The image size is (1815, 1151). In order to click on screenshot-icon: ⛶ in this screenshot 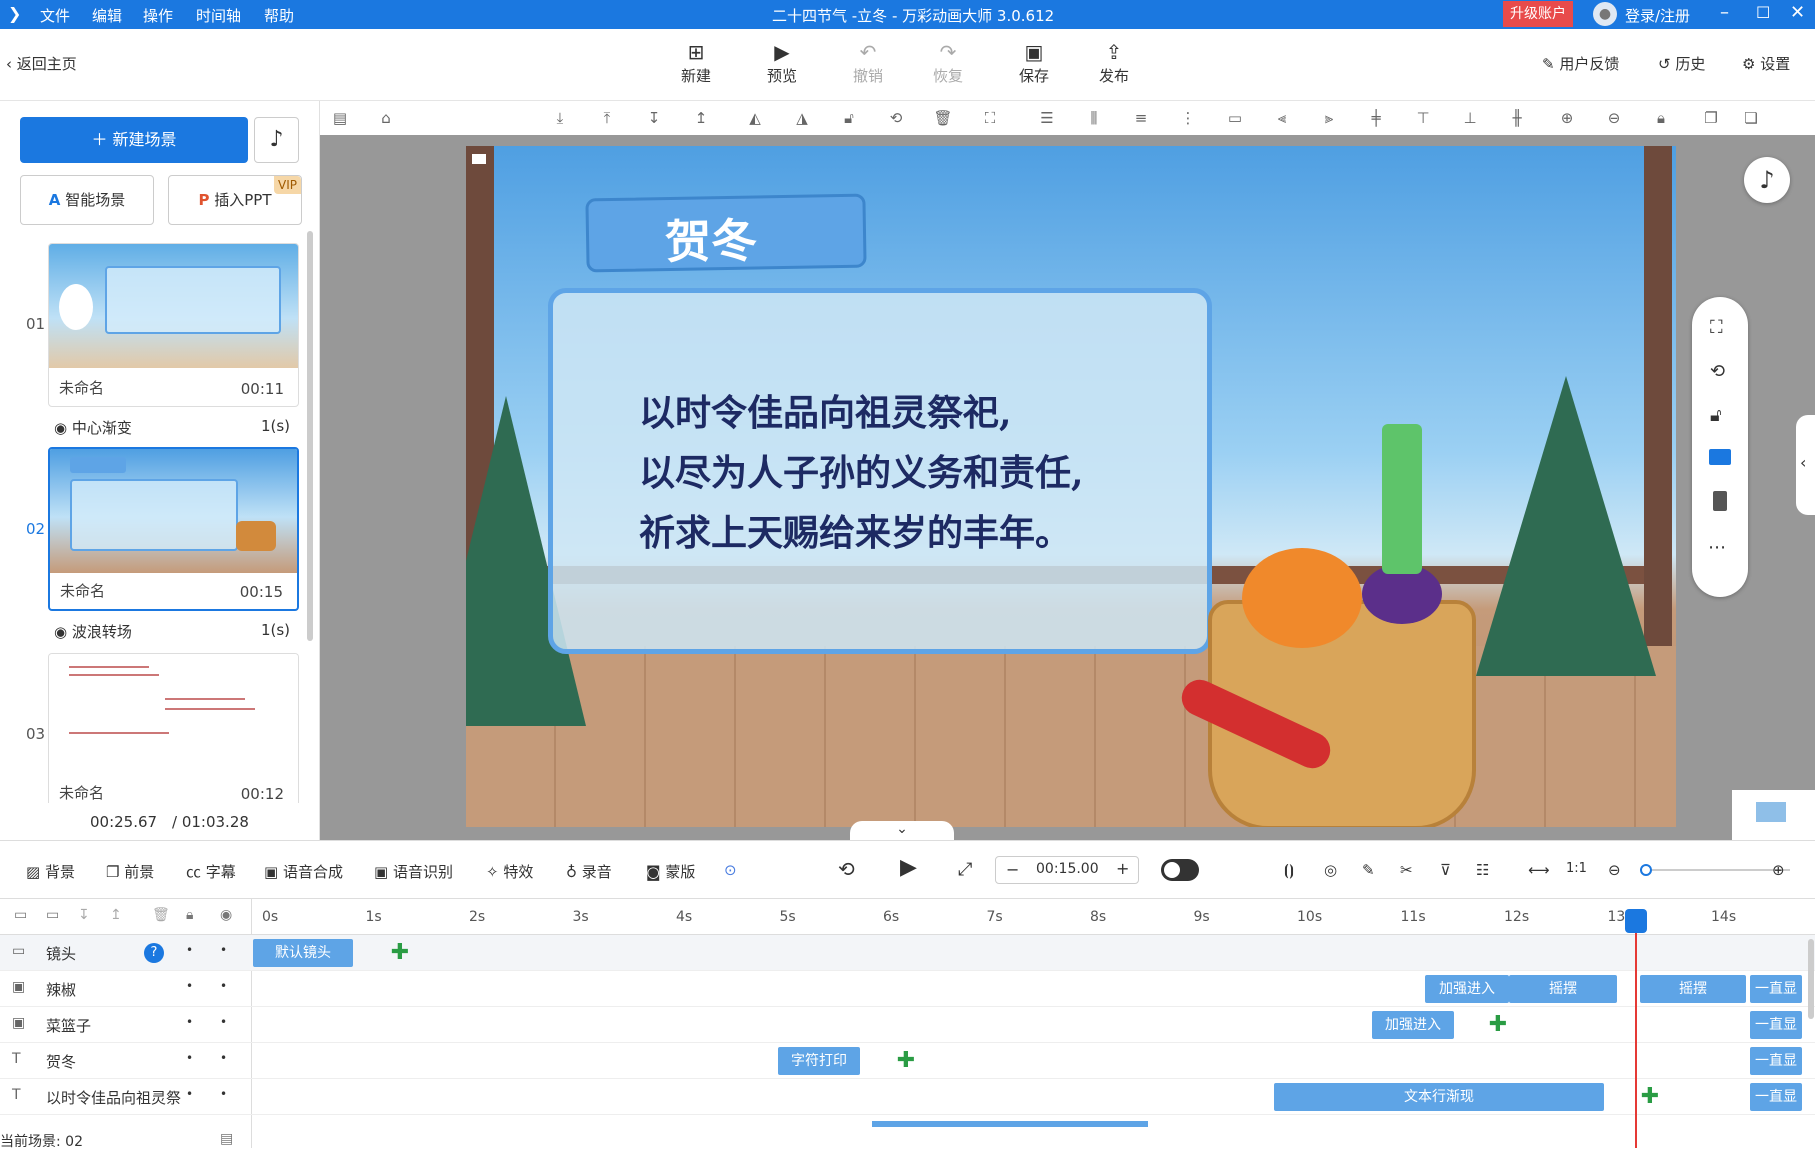, I will do `click(1716, 327)`.